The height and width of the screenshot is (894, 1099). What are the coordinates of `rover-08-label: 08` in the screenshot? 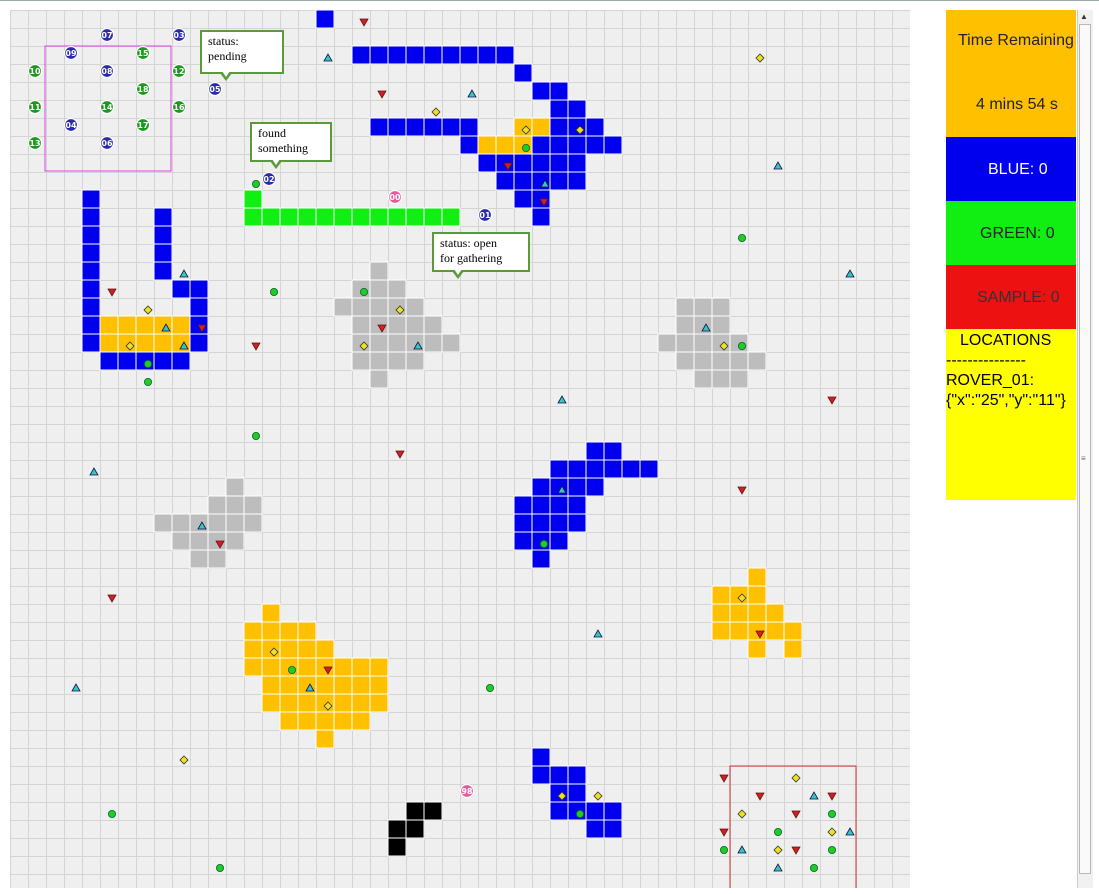 It's located at (107, 71).